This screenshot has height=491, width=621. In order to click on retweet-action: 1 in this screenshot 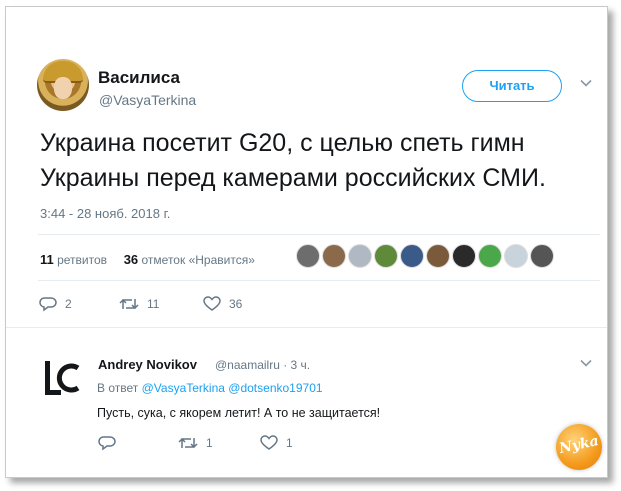, I will do `click(195, 443)`.